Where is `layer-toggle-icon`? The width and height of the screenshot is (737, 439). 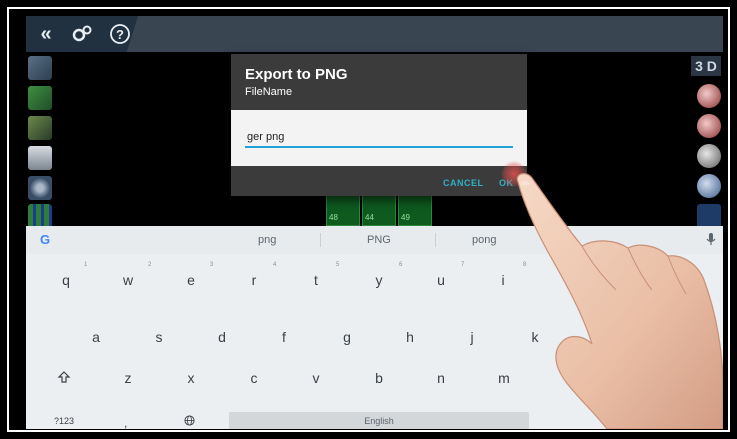
layer-toggle-icon is located at coordinates (709, 96).